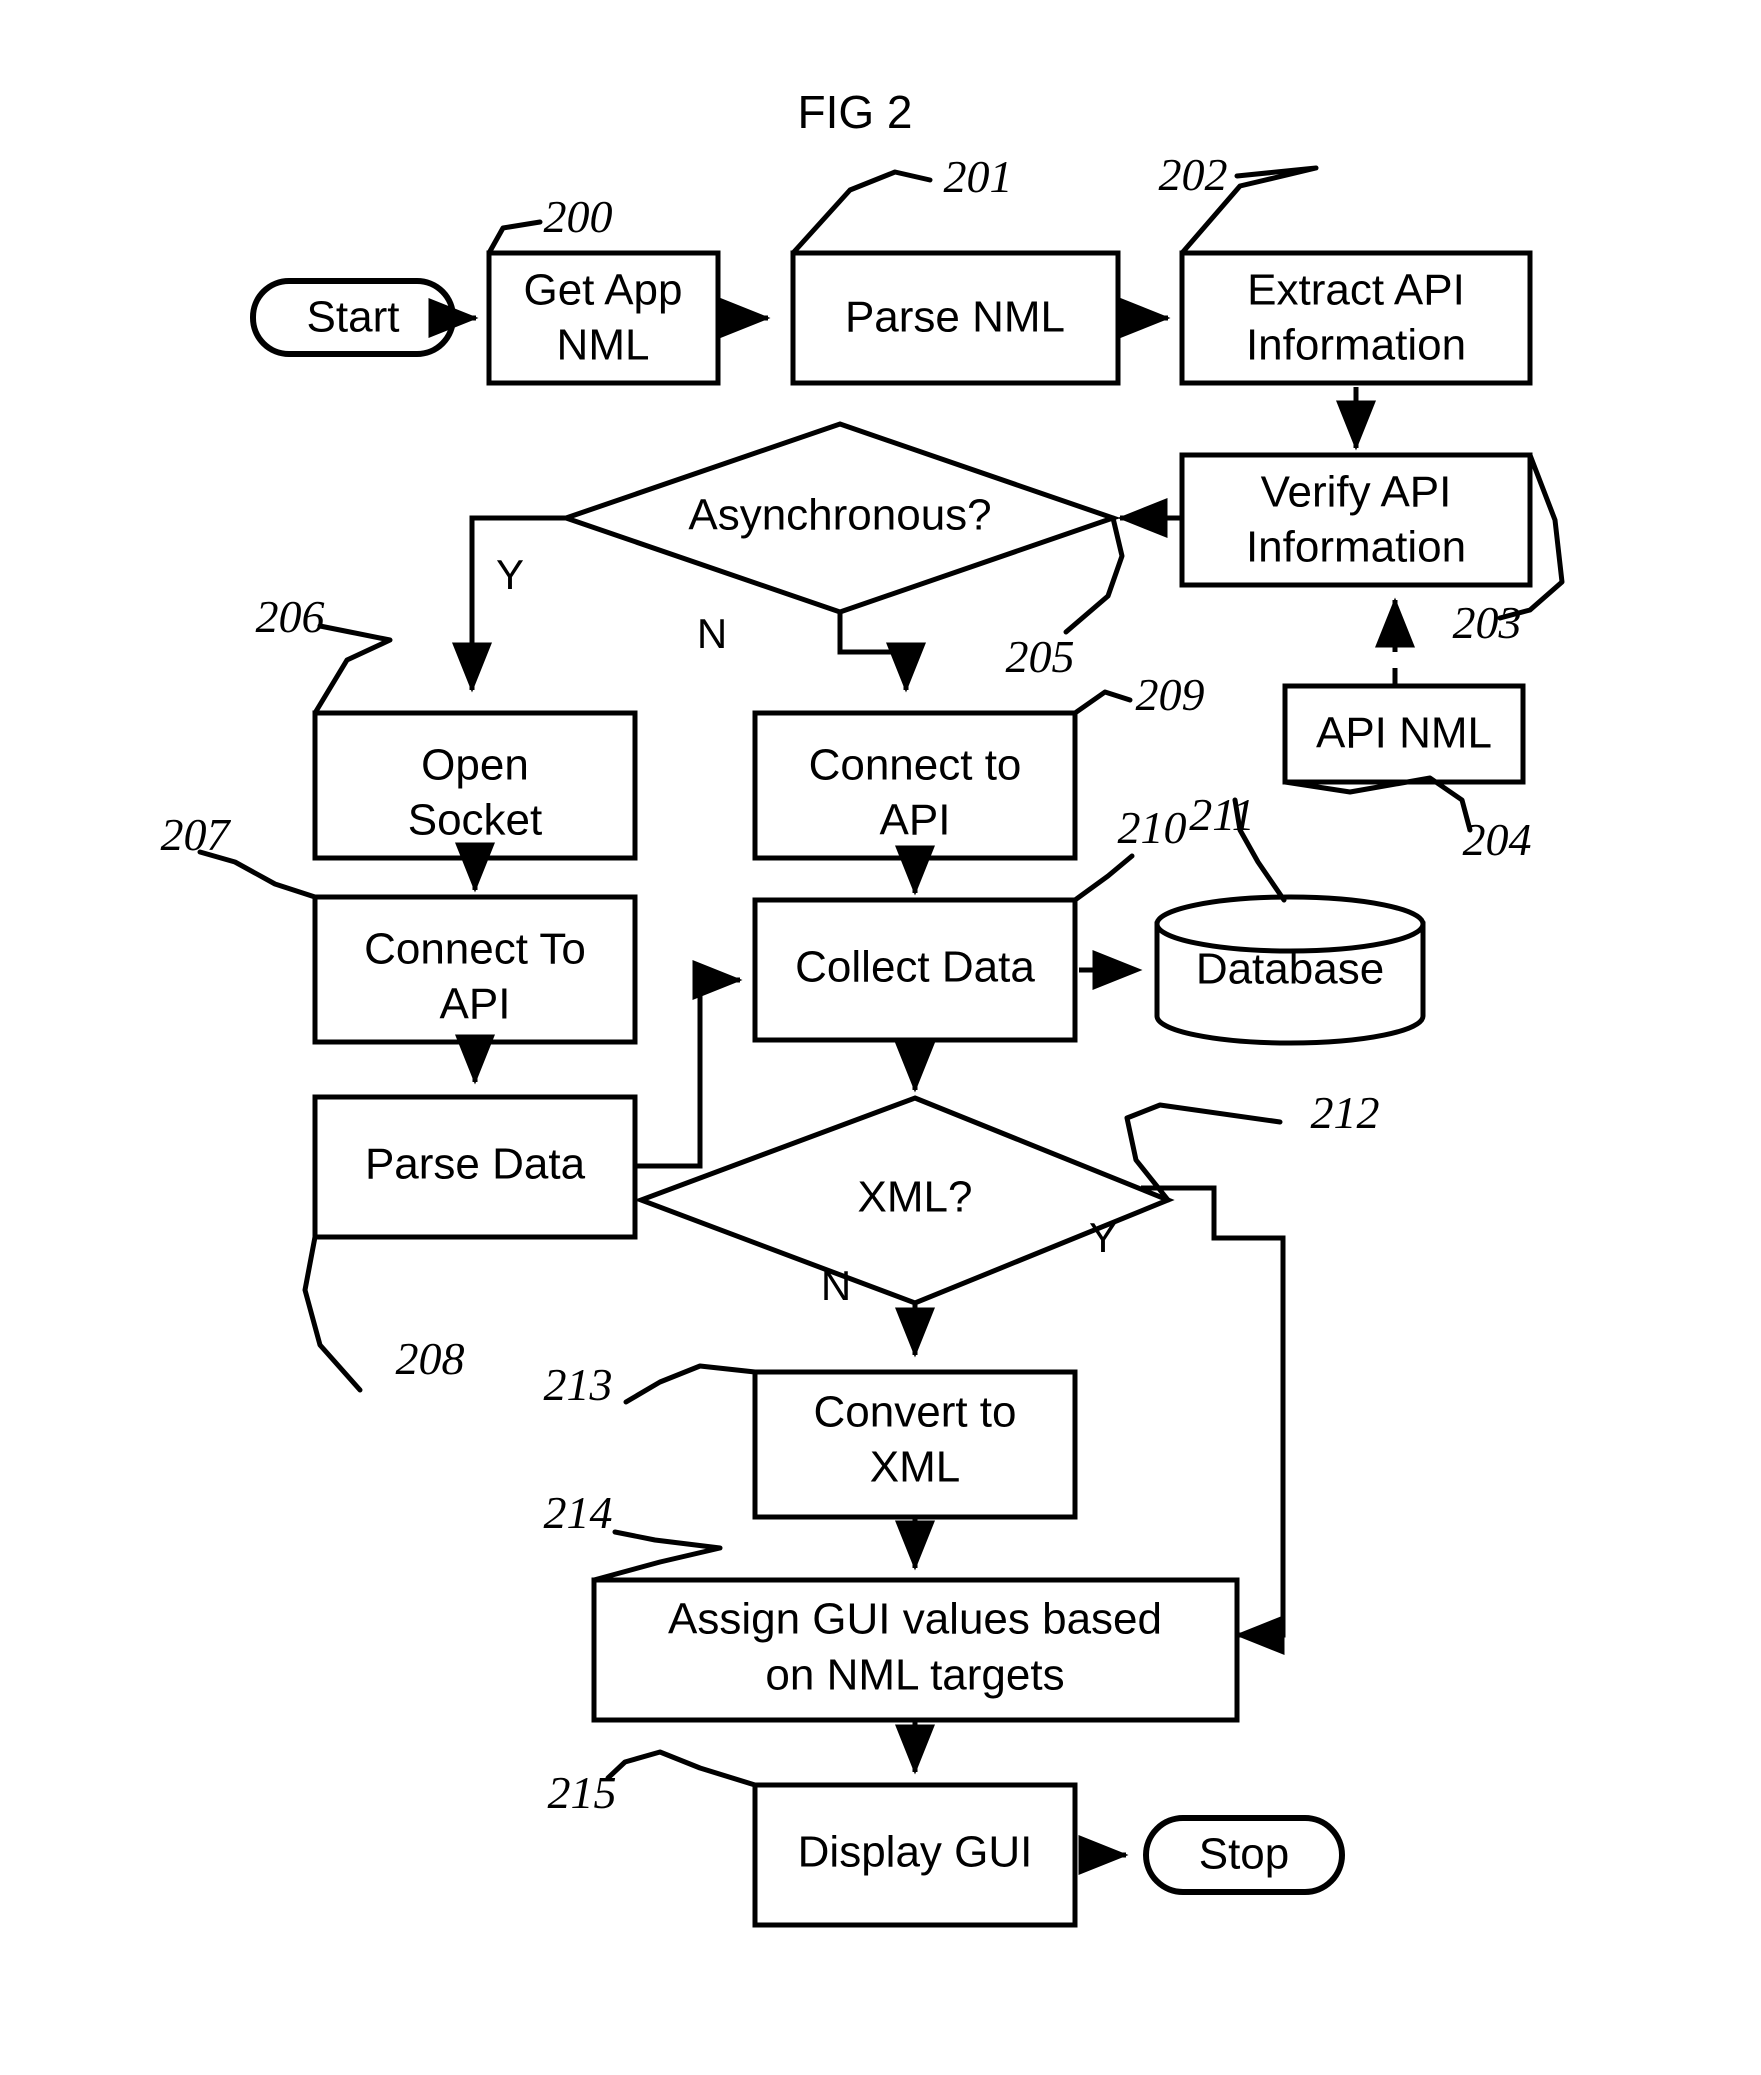 Image resolution: width=1761 pixels, height=2075 pixels. I want to click on node-get-app-nml-label-2: NML, so click(603, 345).